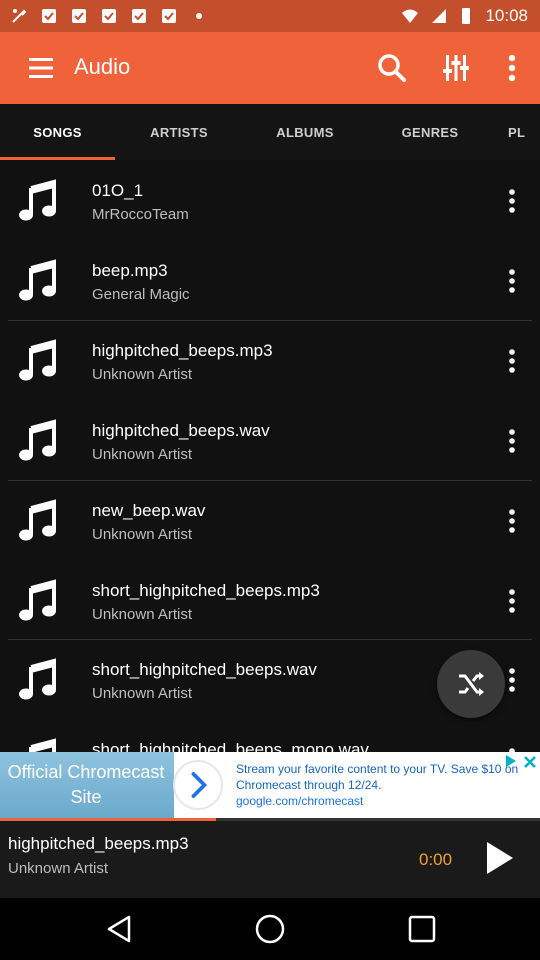 This screenshot has height=960, width=540. I want to click on battery-icon, so click(466, 16).